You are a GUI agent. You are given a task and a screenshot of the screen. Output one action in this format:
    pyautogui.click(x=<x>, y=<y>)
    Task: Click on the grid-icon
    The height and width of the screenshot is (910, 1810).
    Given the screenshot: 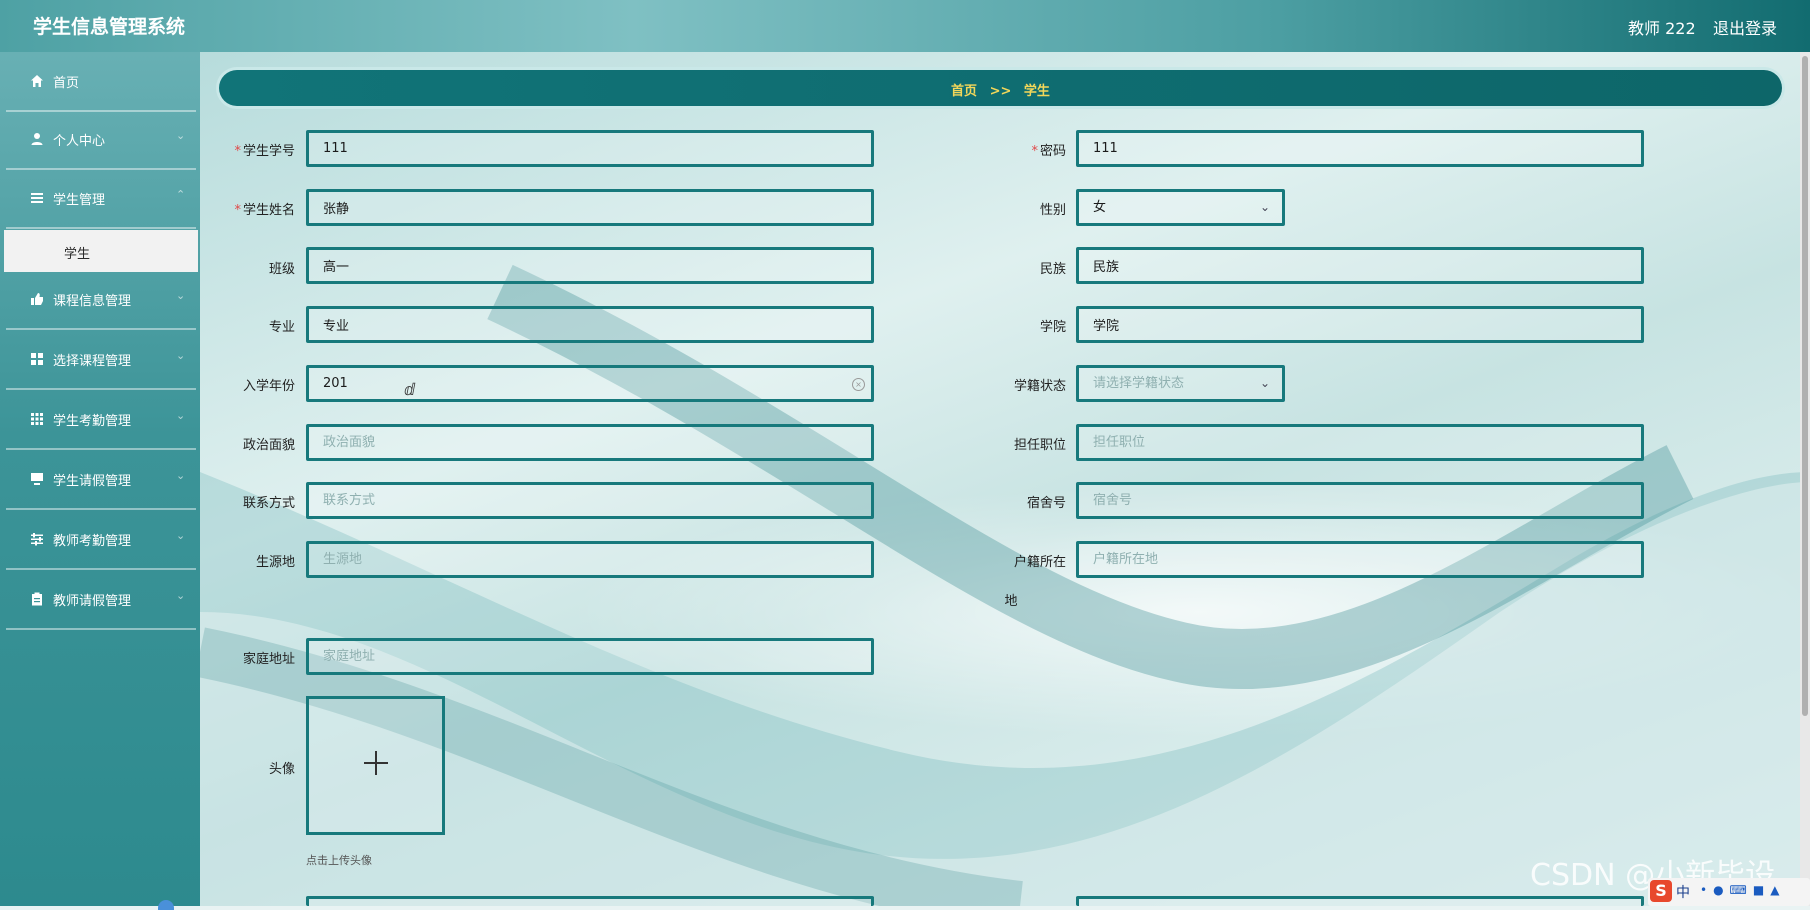 What is the action you would take?
    pyautogui.click(x=37, y=359)
    